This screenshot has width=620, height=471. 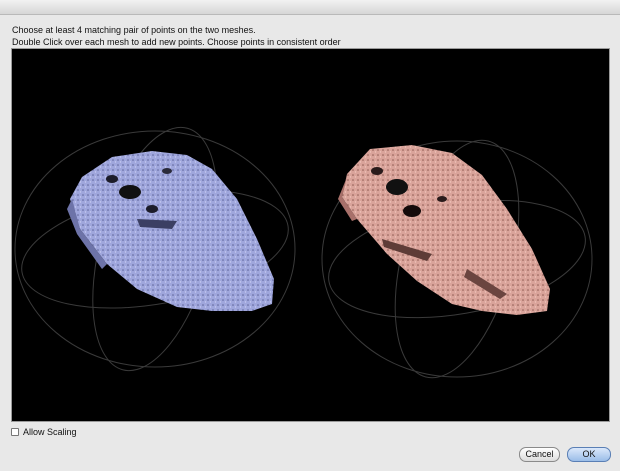 I want to click on allow-scaling-checkbox, so click(x=15, y=432).